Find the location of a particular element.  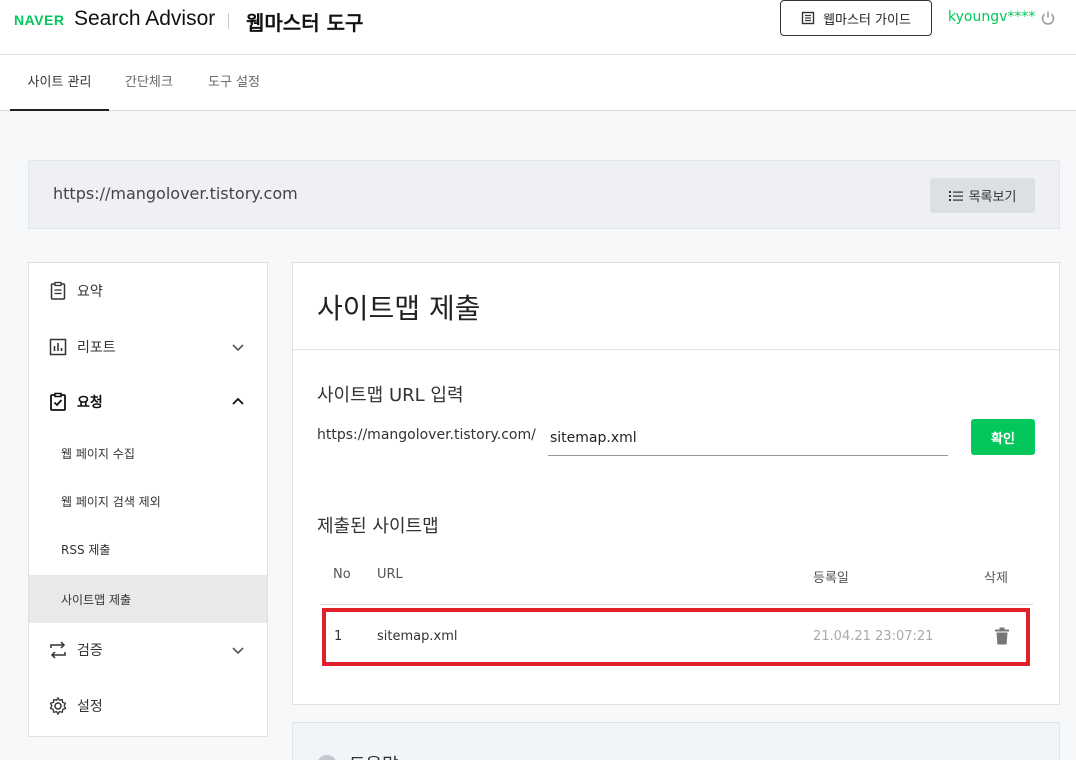

sidebar-sub-label: 웹 페이지 검색 제외 is located at coordinates (111, 501).